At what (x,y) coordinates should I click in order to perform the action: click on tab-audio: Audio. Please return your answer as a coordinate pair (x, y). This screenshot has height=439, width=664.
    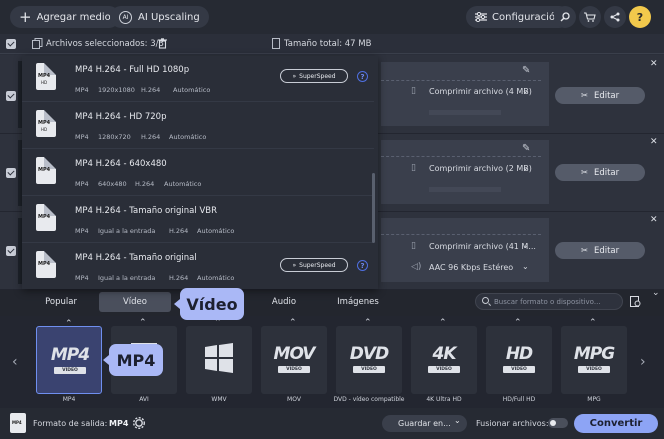
    Looking at the image, I should click on (284, 302).